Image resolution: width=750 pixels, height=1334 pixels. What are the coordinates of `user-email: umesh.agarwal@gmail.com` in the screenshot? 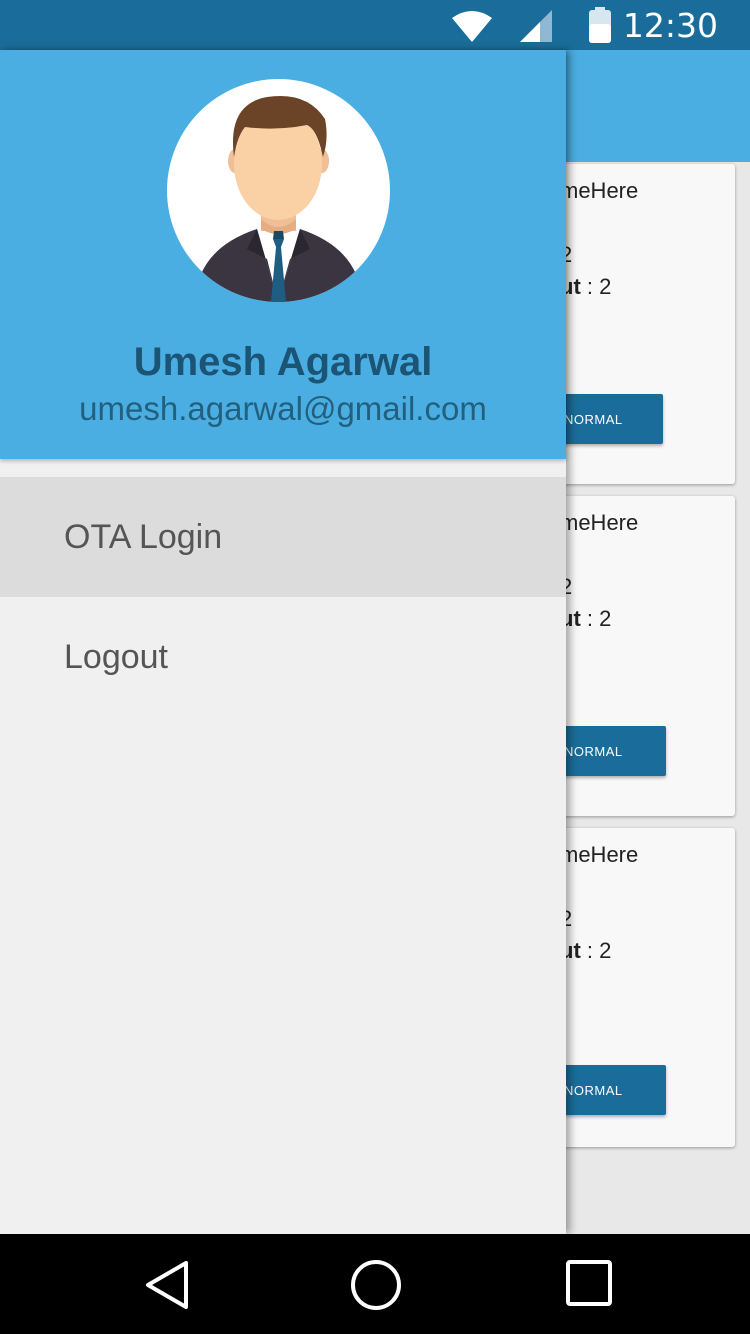 It's located at (283, 408).